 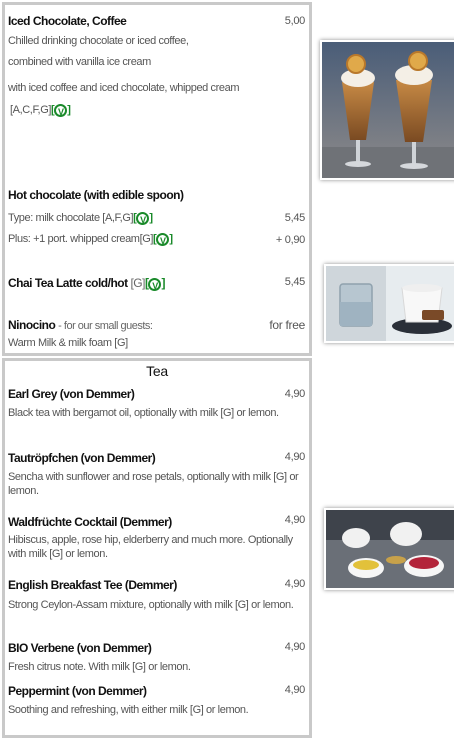 What do you see at coordinates (92, 585) in the screenshot?
I see `item-name: English Breakfast Tee (Demmer)` at bounding box center [92, 585].